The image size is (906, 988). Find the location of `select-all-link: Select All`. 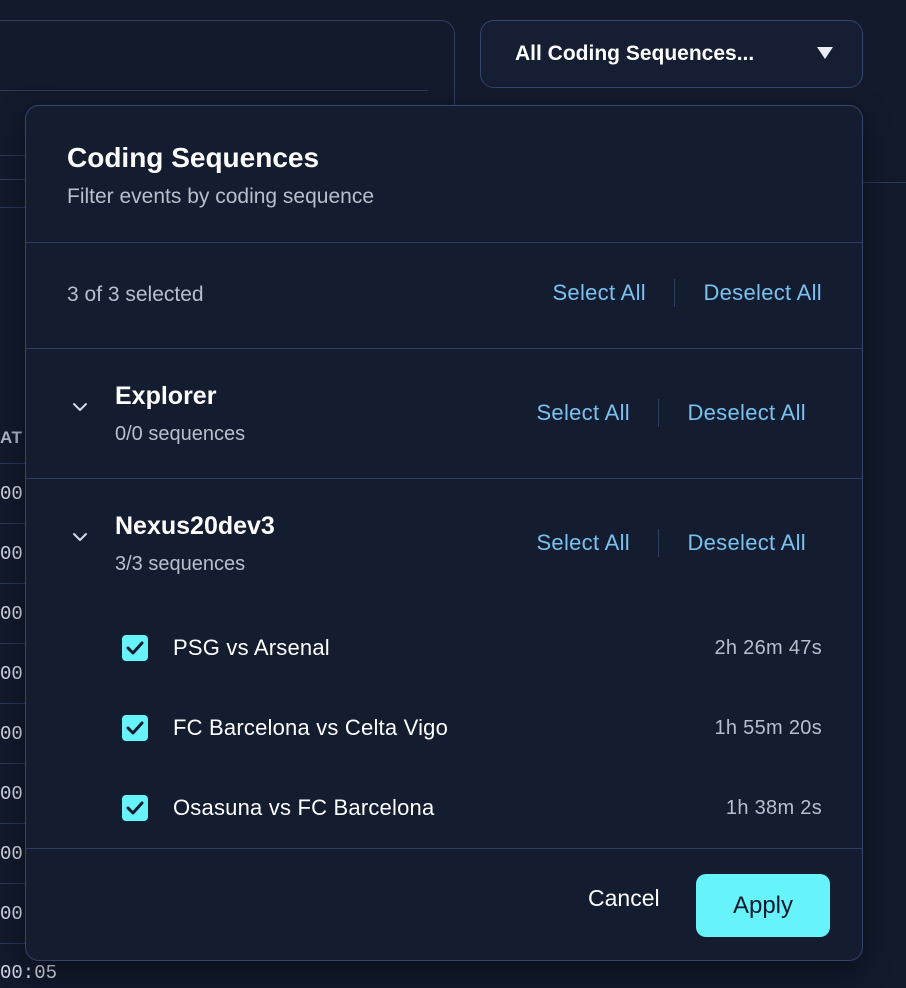

select-all-link: Select All is located at coordinates (599, 293).